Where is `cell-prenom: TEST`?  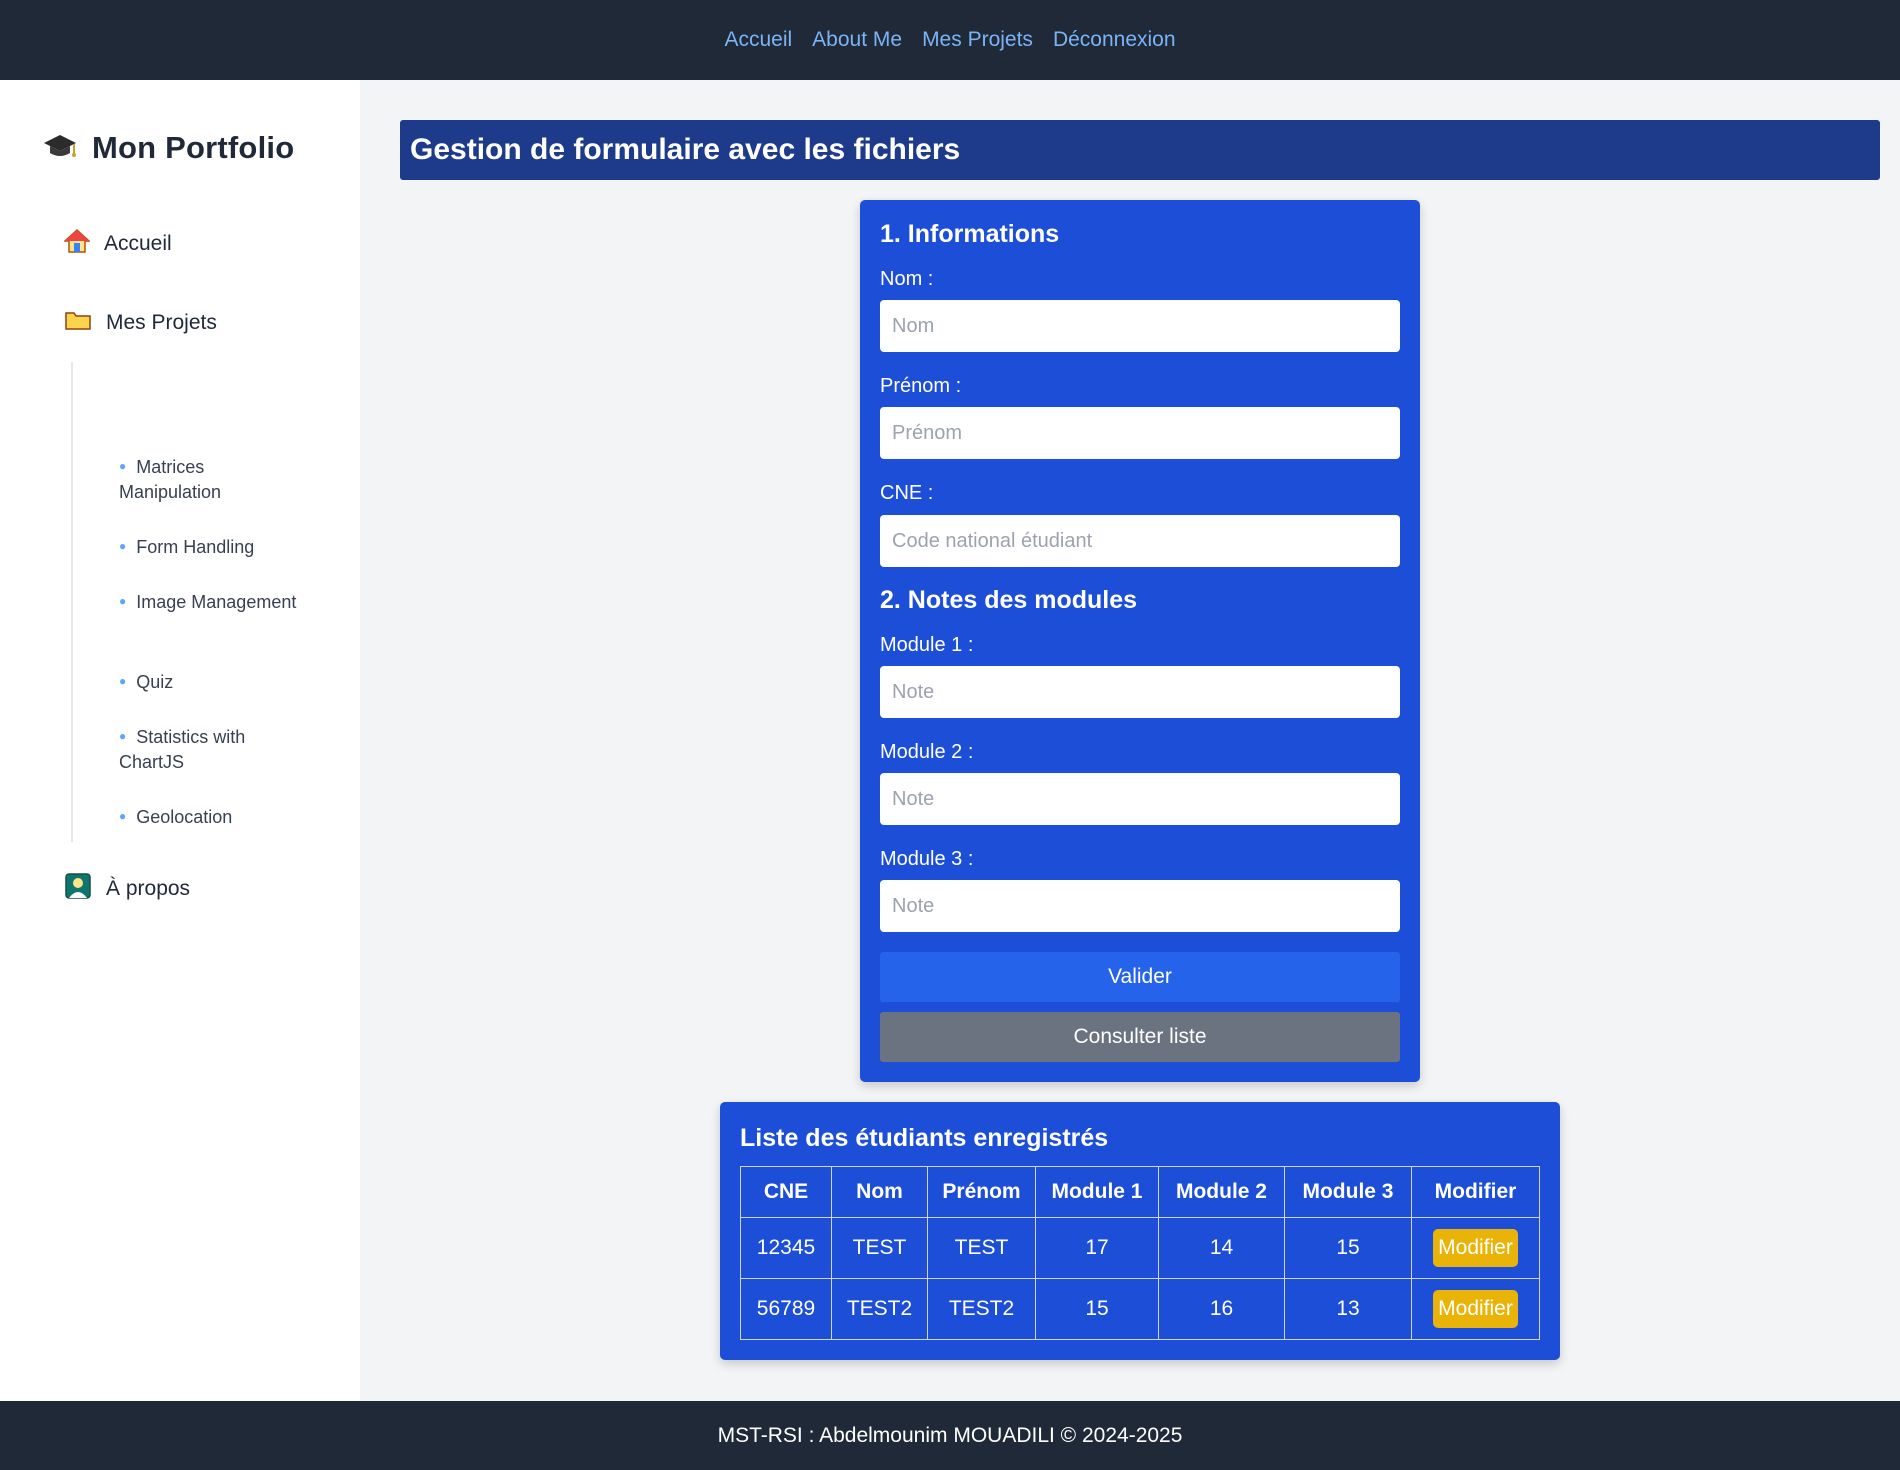
cell-prenom: TEST is located at coordinates (981, 1248).